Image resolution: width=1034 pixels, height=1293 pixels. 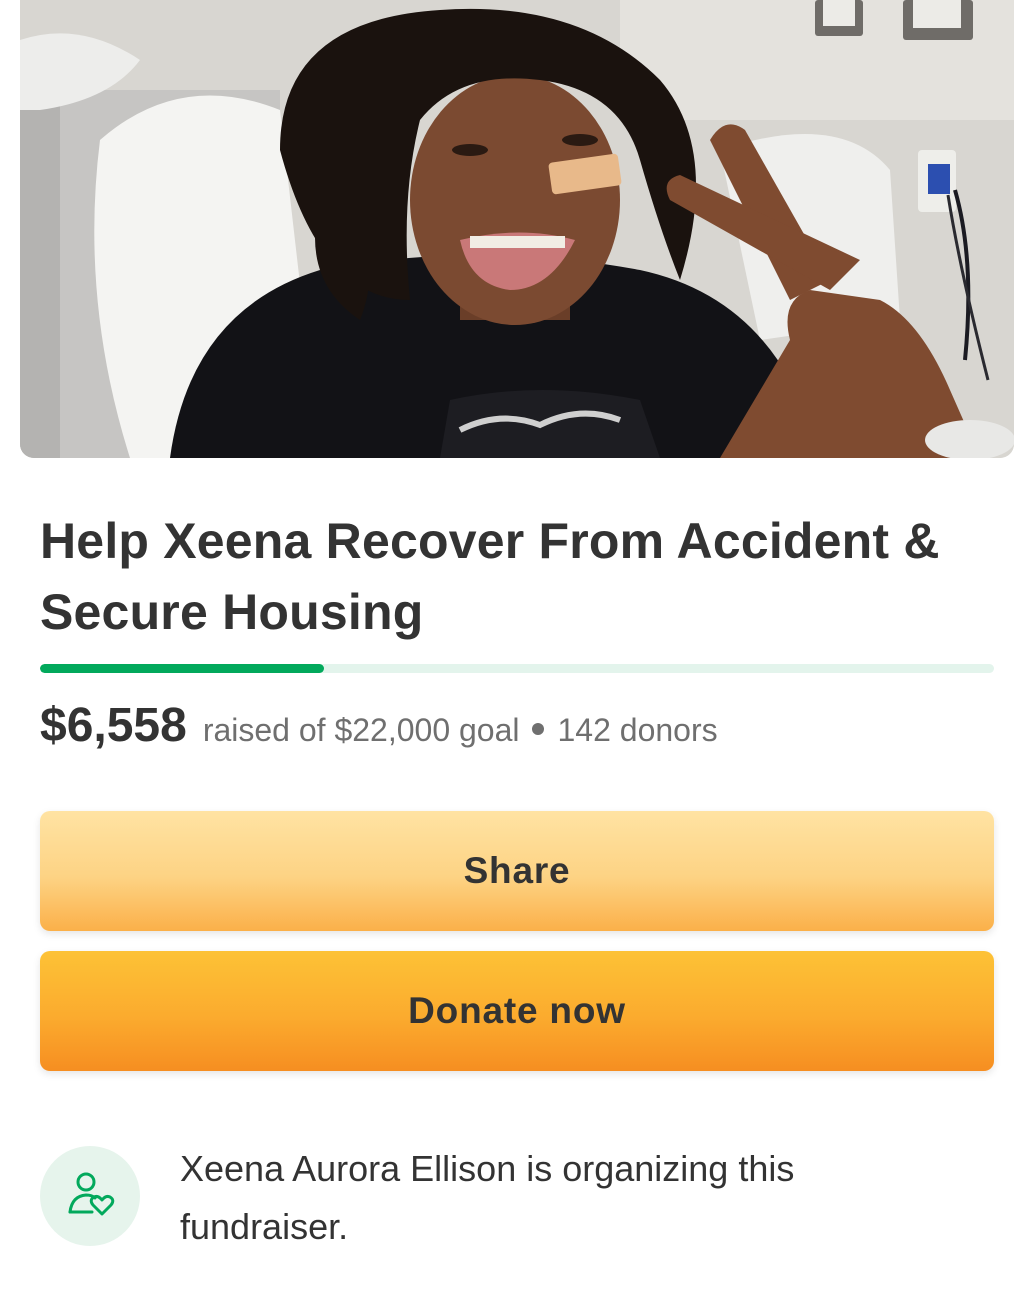 What do you see at coordinates (537, 729) in the screenshot?
I see `separator-dot` at bounding box center [537, 729].